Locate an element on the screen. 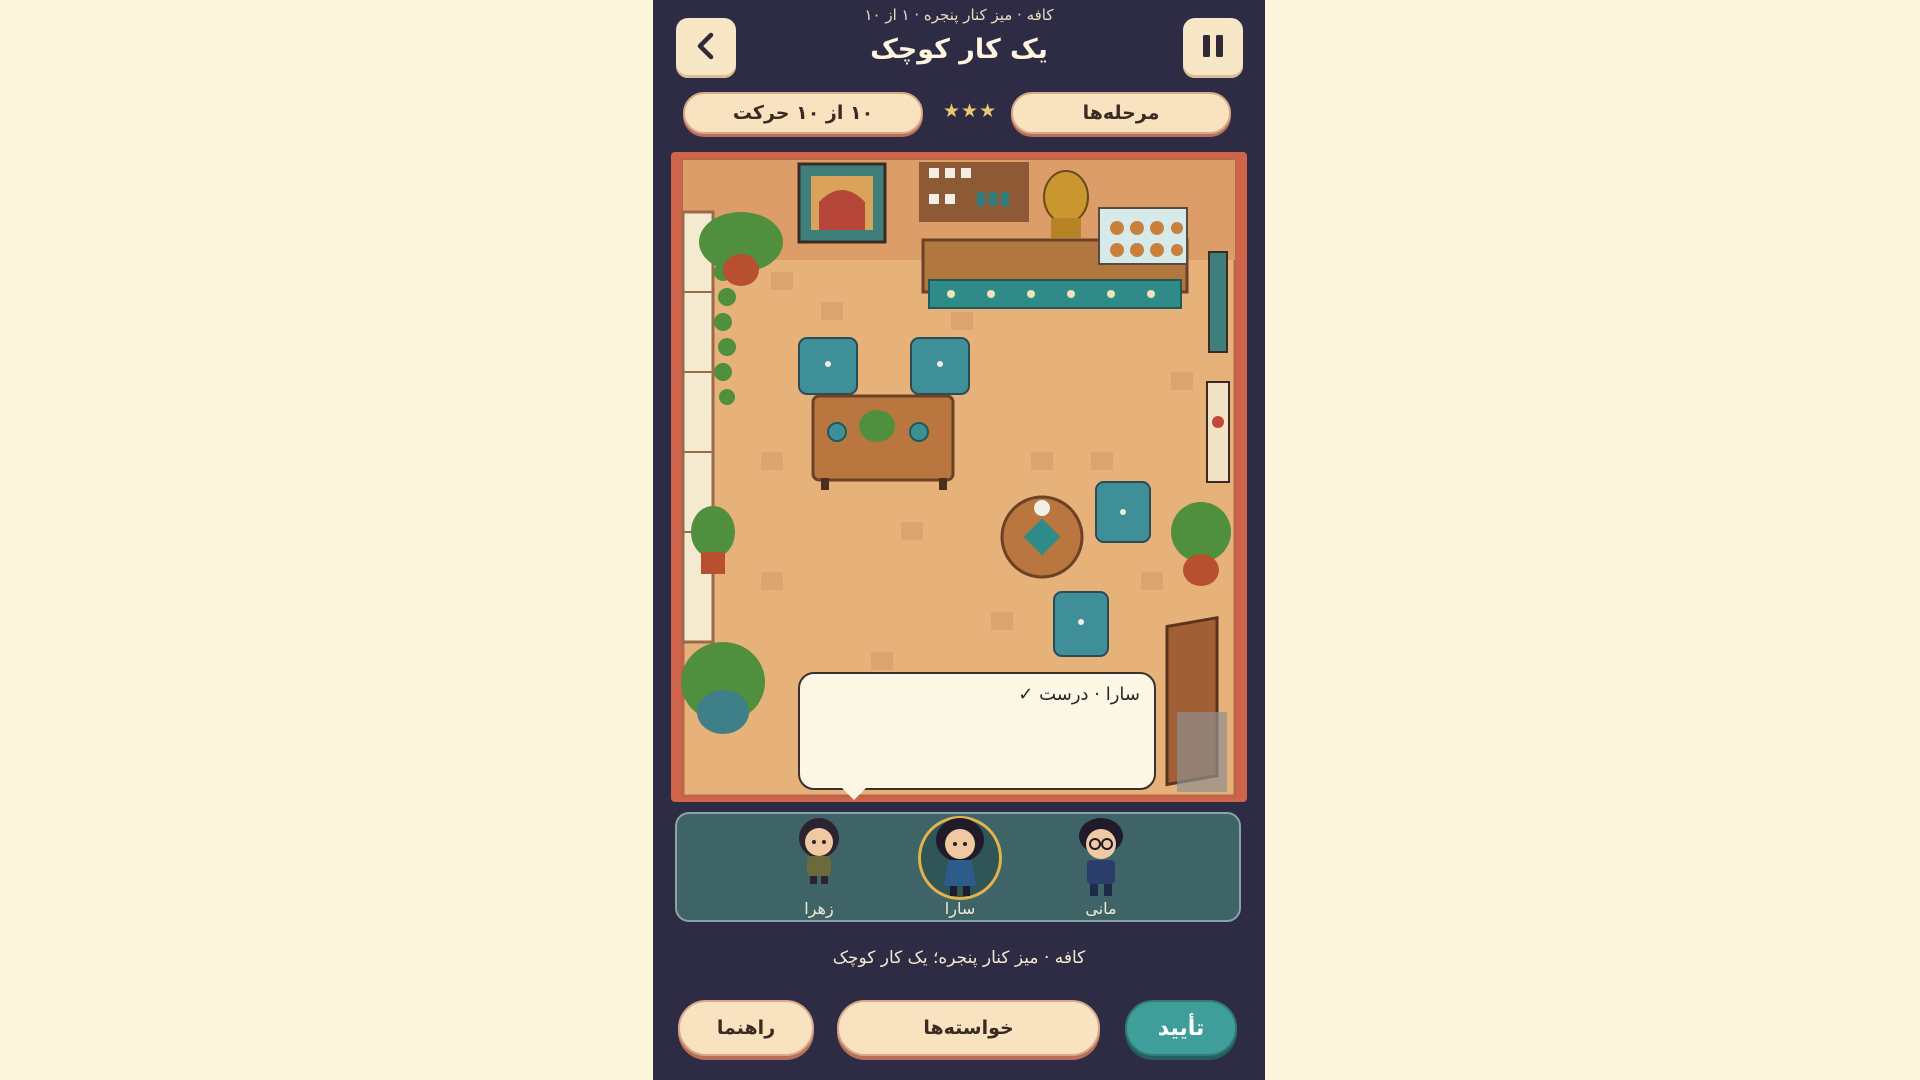 This screenshot has height=1080, width=1920. stages-button: مرحله‌ها is located at coordinates (1121, 113).